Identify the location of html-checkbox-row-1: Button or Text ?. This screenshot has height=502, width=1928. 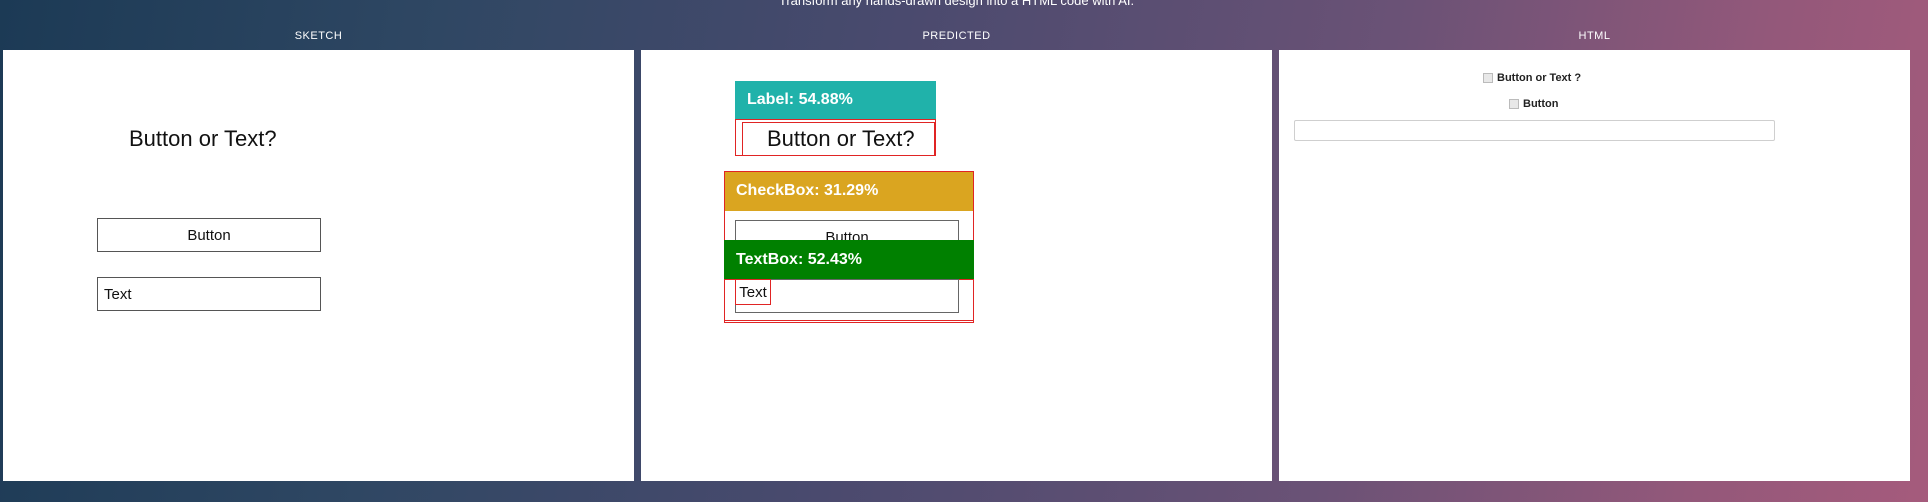
(1532, 78).